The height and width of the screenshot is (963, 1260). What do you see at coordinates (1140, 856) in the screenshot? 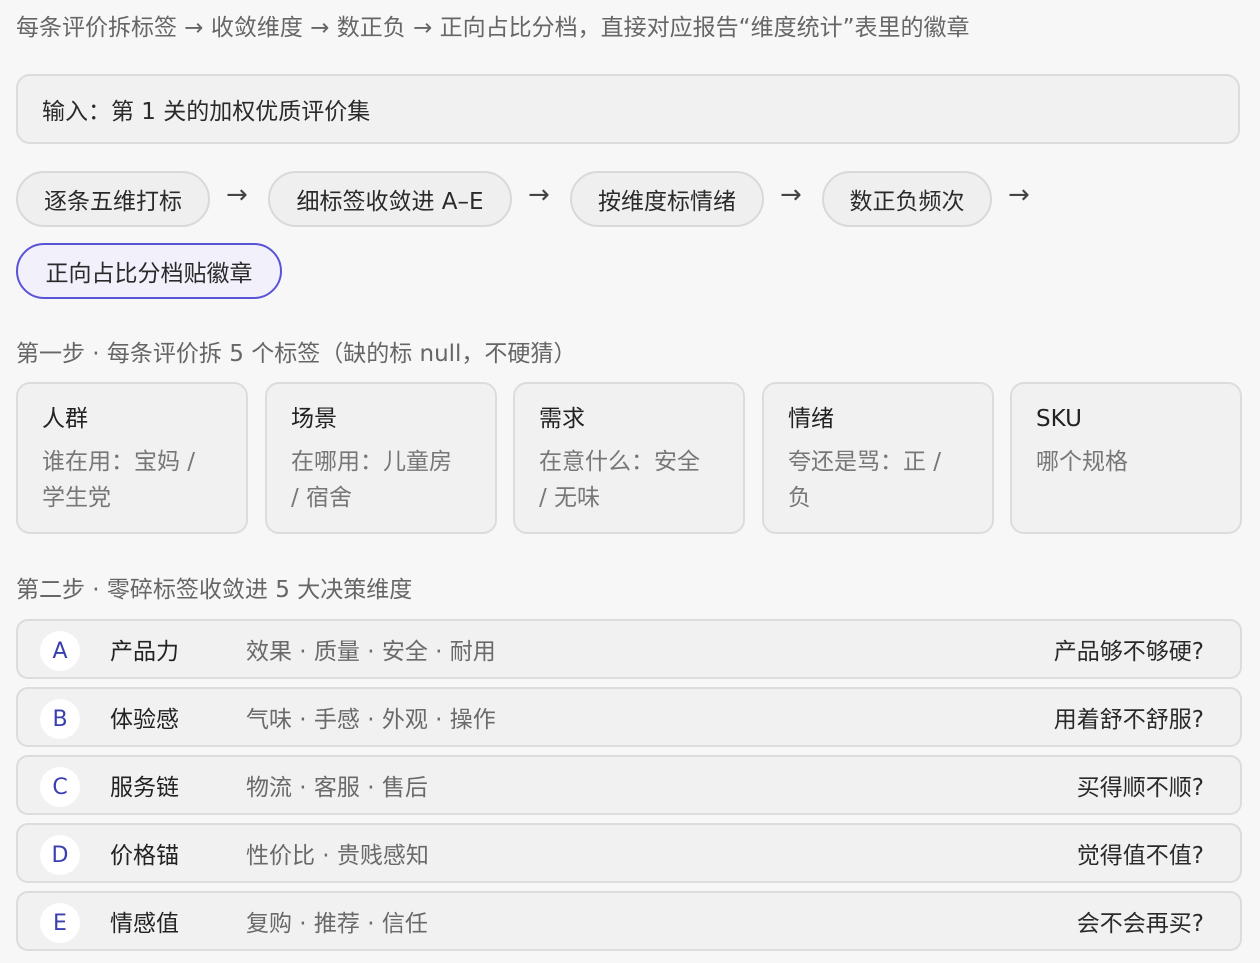
I see `dimension-question: 觉得值不值?` at bounding box center [1140, 856].